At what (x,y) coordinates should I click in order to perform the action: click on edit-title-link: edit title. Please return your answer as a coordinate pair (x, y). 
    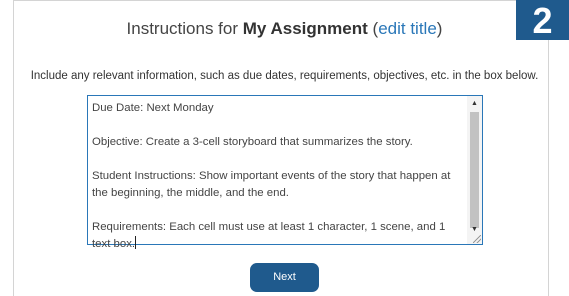
    Looking at the image, I should click on (407, 28).